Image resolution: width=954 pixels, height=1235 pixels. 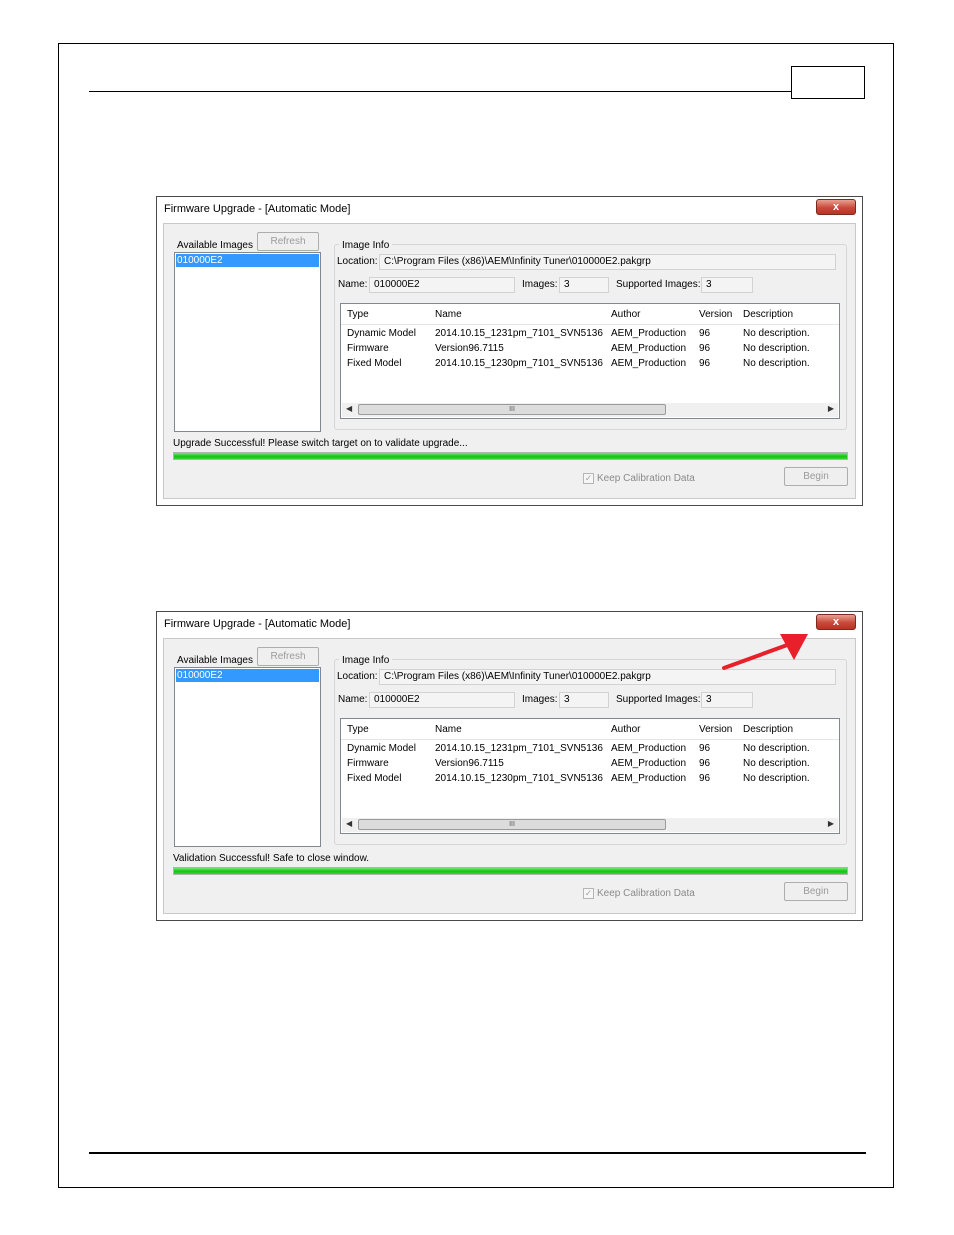 What do you see at coordinates (440, 91) in the screenshot?
I see `header-rule` at bounding box center [440, 91].